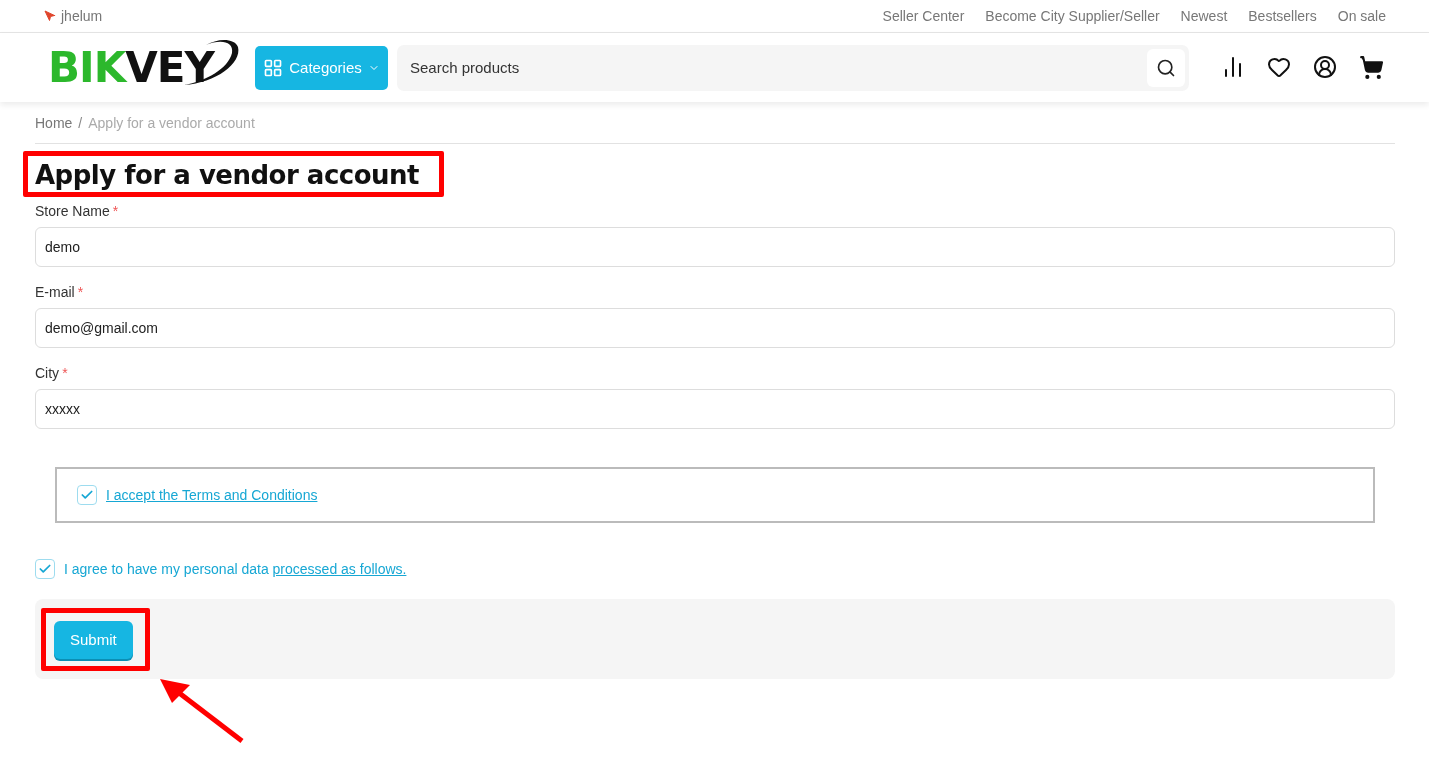 This screenshot has width=1429, height=763. What do you see at coordinates (235, 569) in the screenshot?
I see `consent-text: I agree to have my personal data processed as follows.` at bounding box center [235, 569].